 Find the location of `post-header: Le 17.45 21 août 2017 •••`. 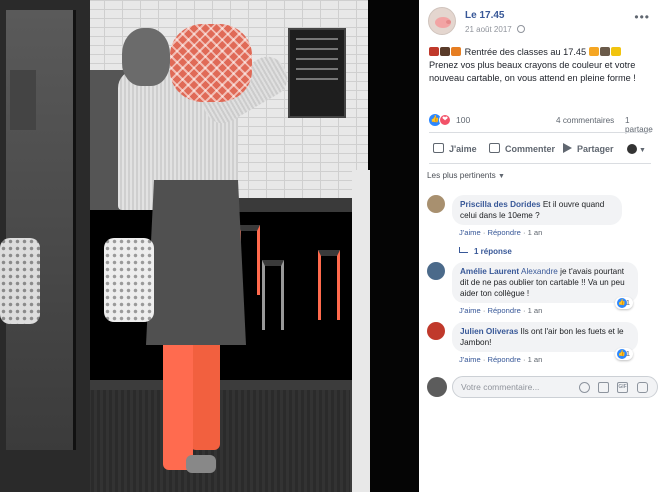

post-header: Le 17.45 21 août 2017 ••• is located at coordinates (539, 20).